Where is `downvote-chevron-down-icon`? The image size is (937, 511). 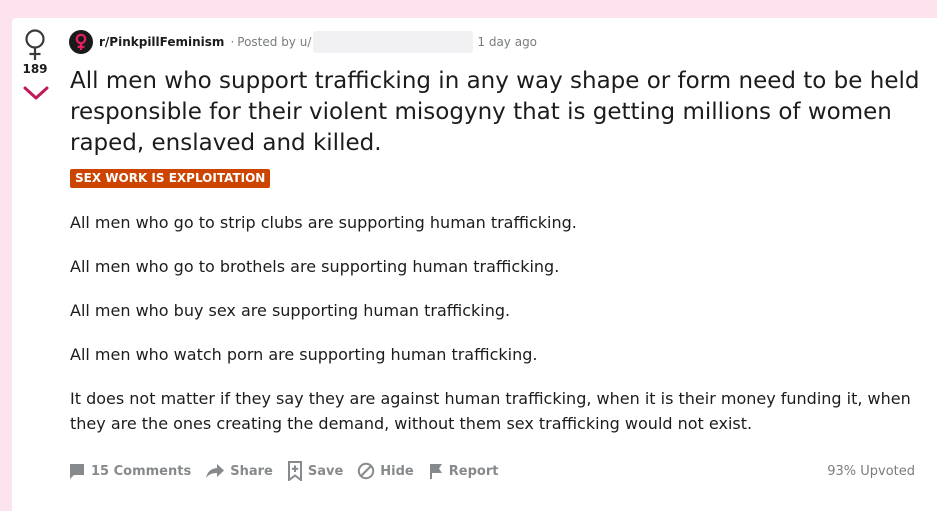
downvote-chevron-down-icon is located at coordinates (36, 93).